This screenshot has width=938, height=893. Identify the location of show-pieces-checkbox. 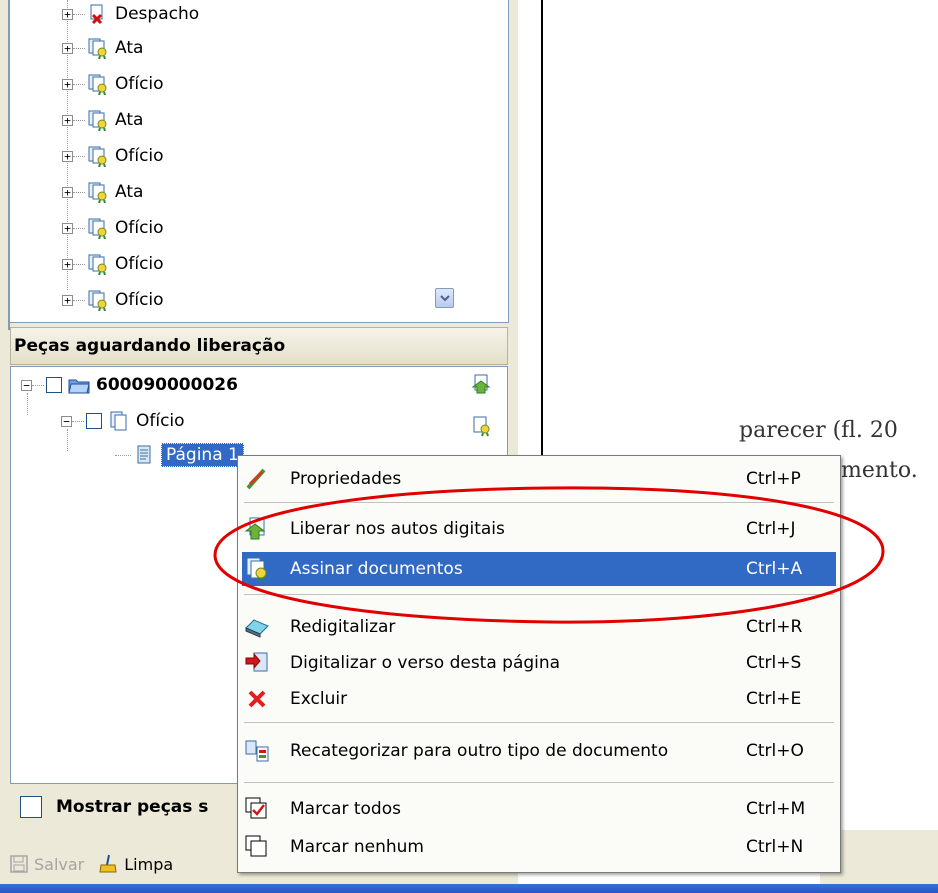
(31, 807).